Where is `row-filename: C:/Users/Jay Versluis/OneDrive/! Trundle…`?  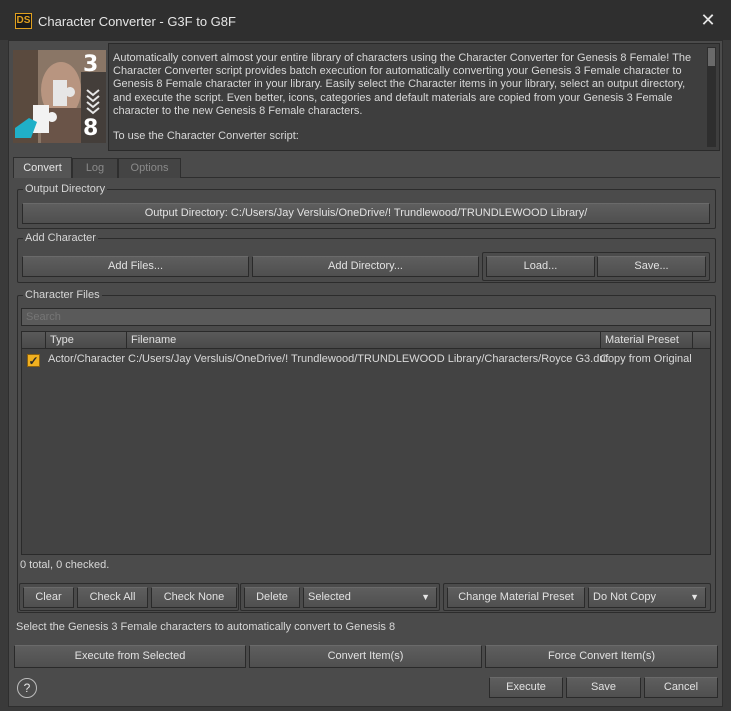 row-filename: C:/Users/Jay Versluis/OneDrive/! Trundle… is located at coordinates (368, 359).